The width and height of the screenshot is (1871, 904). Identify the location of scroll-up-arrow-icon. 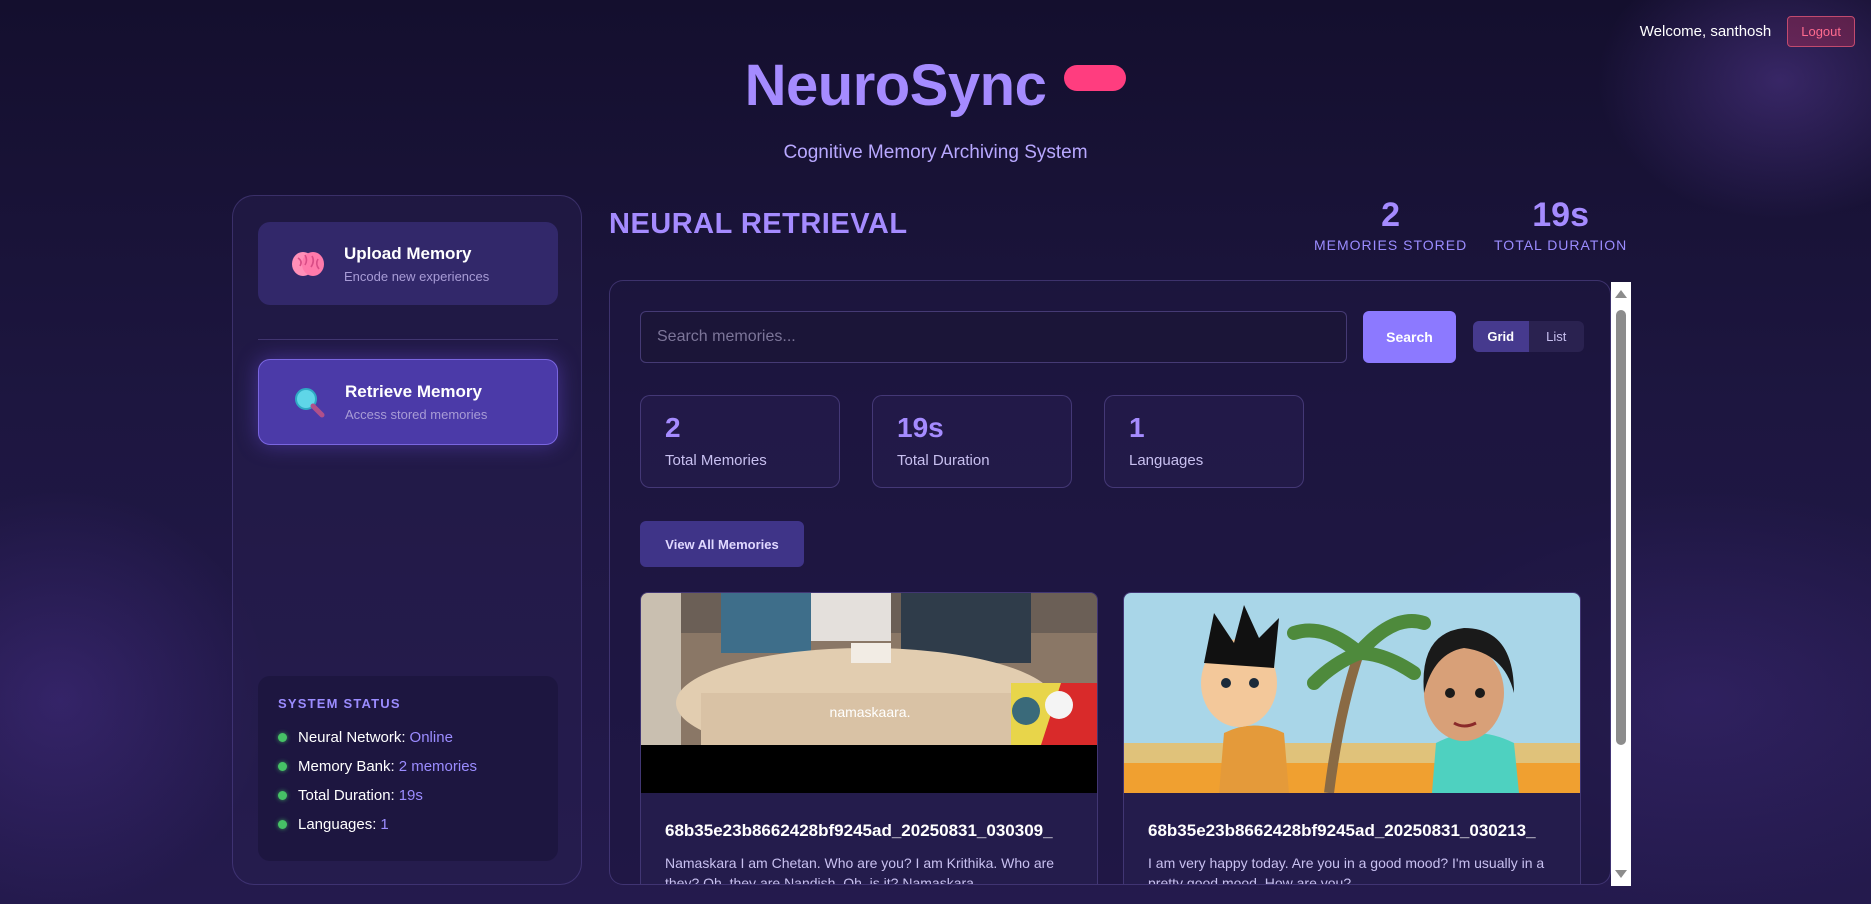
(1621, 294).